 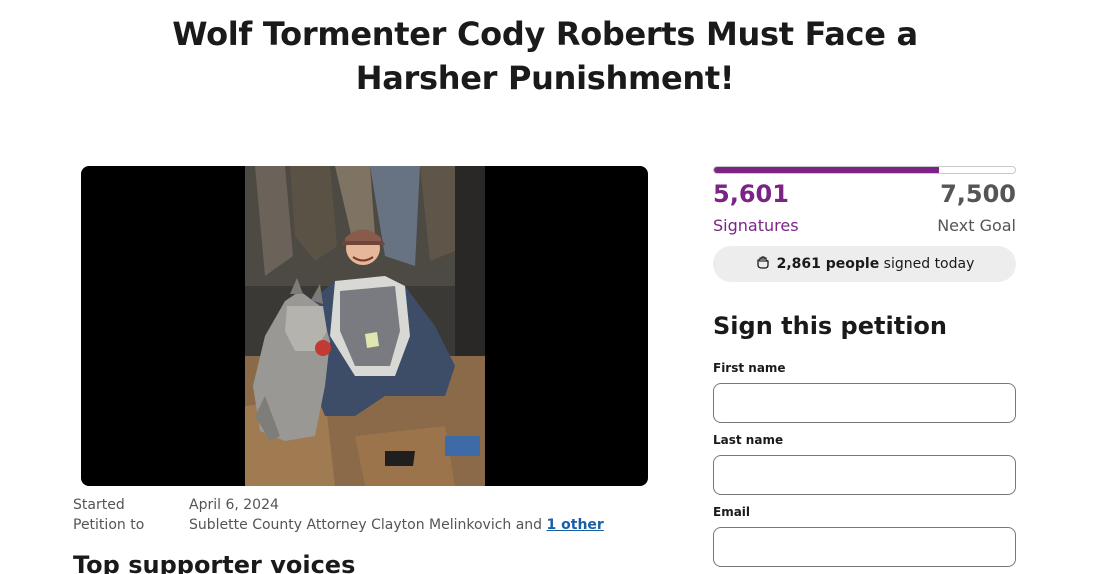 I want to click on signature-count: 5,601, so click(x=751, y=194).